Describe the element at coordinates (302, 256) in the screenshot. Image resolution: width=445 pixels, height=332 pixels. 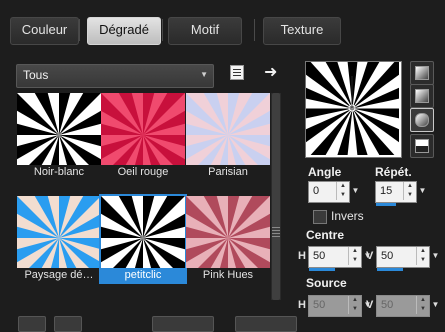
I see `center-h-label: H` at that location.